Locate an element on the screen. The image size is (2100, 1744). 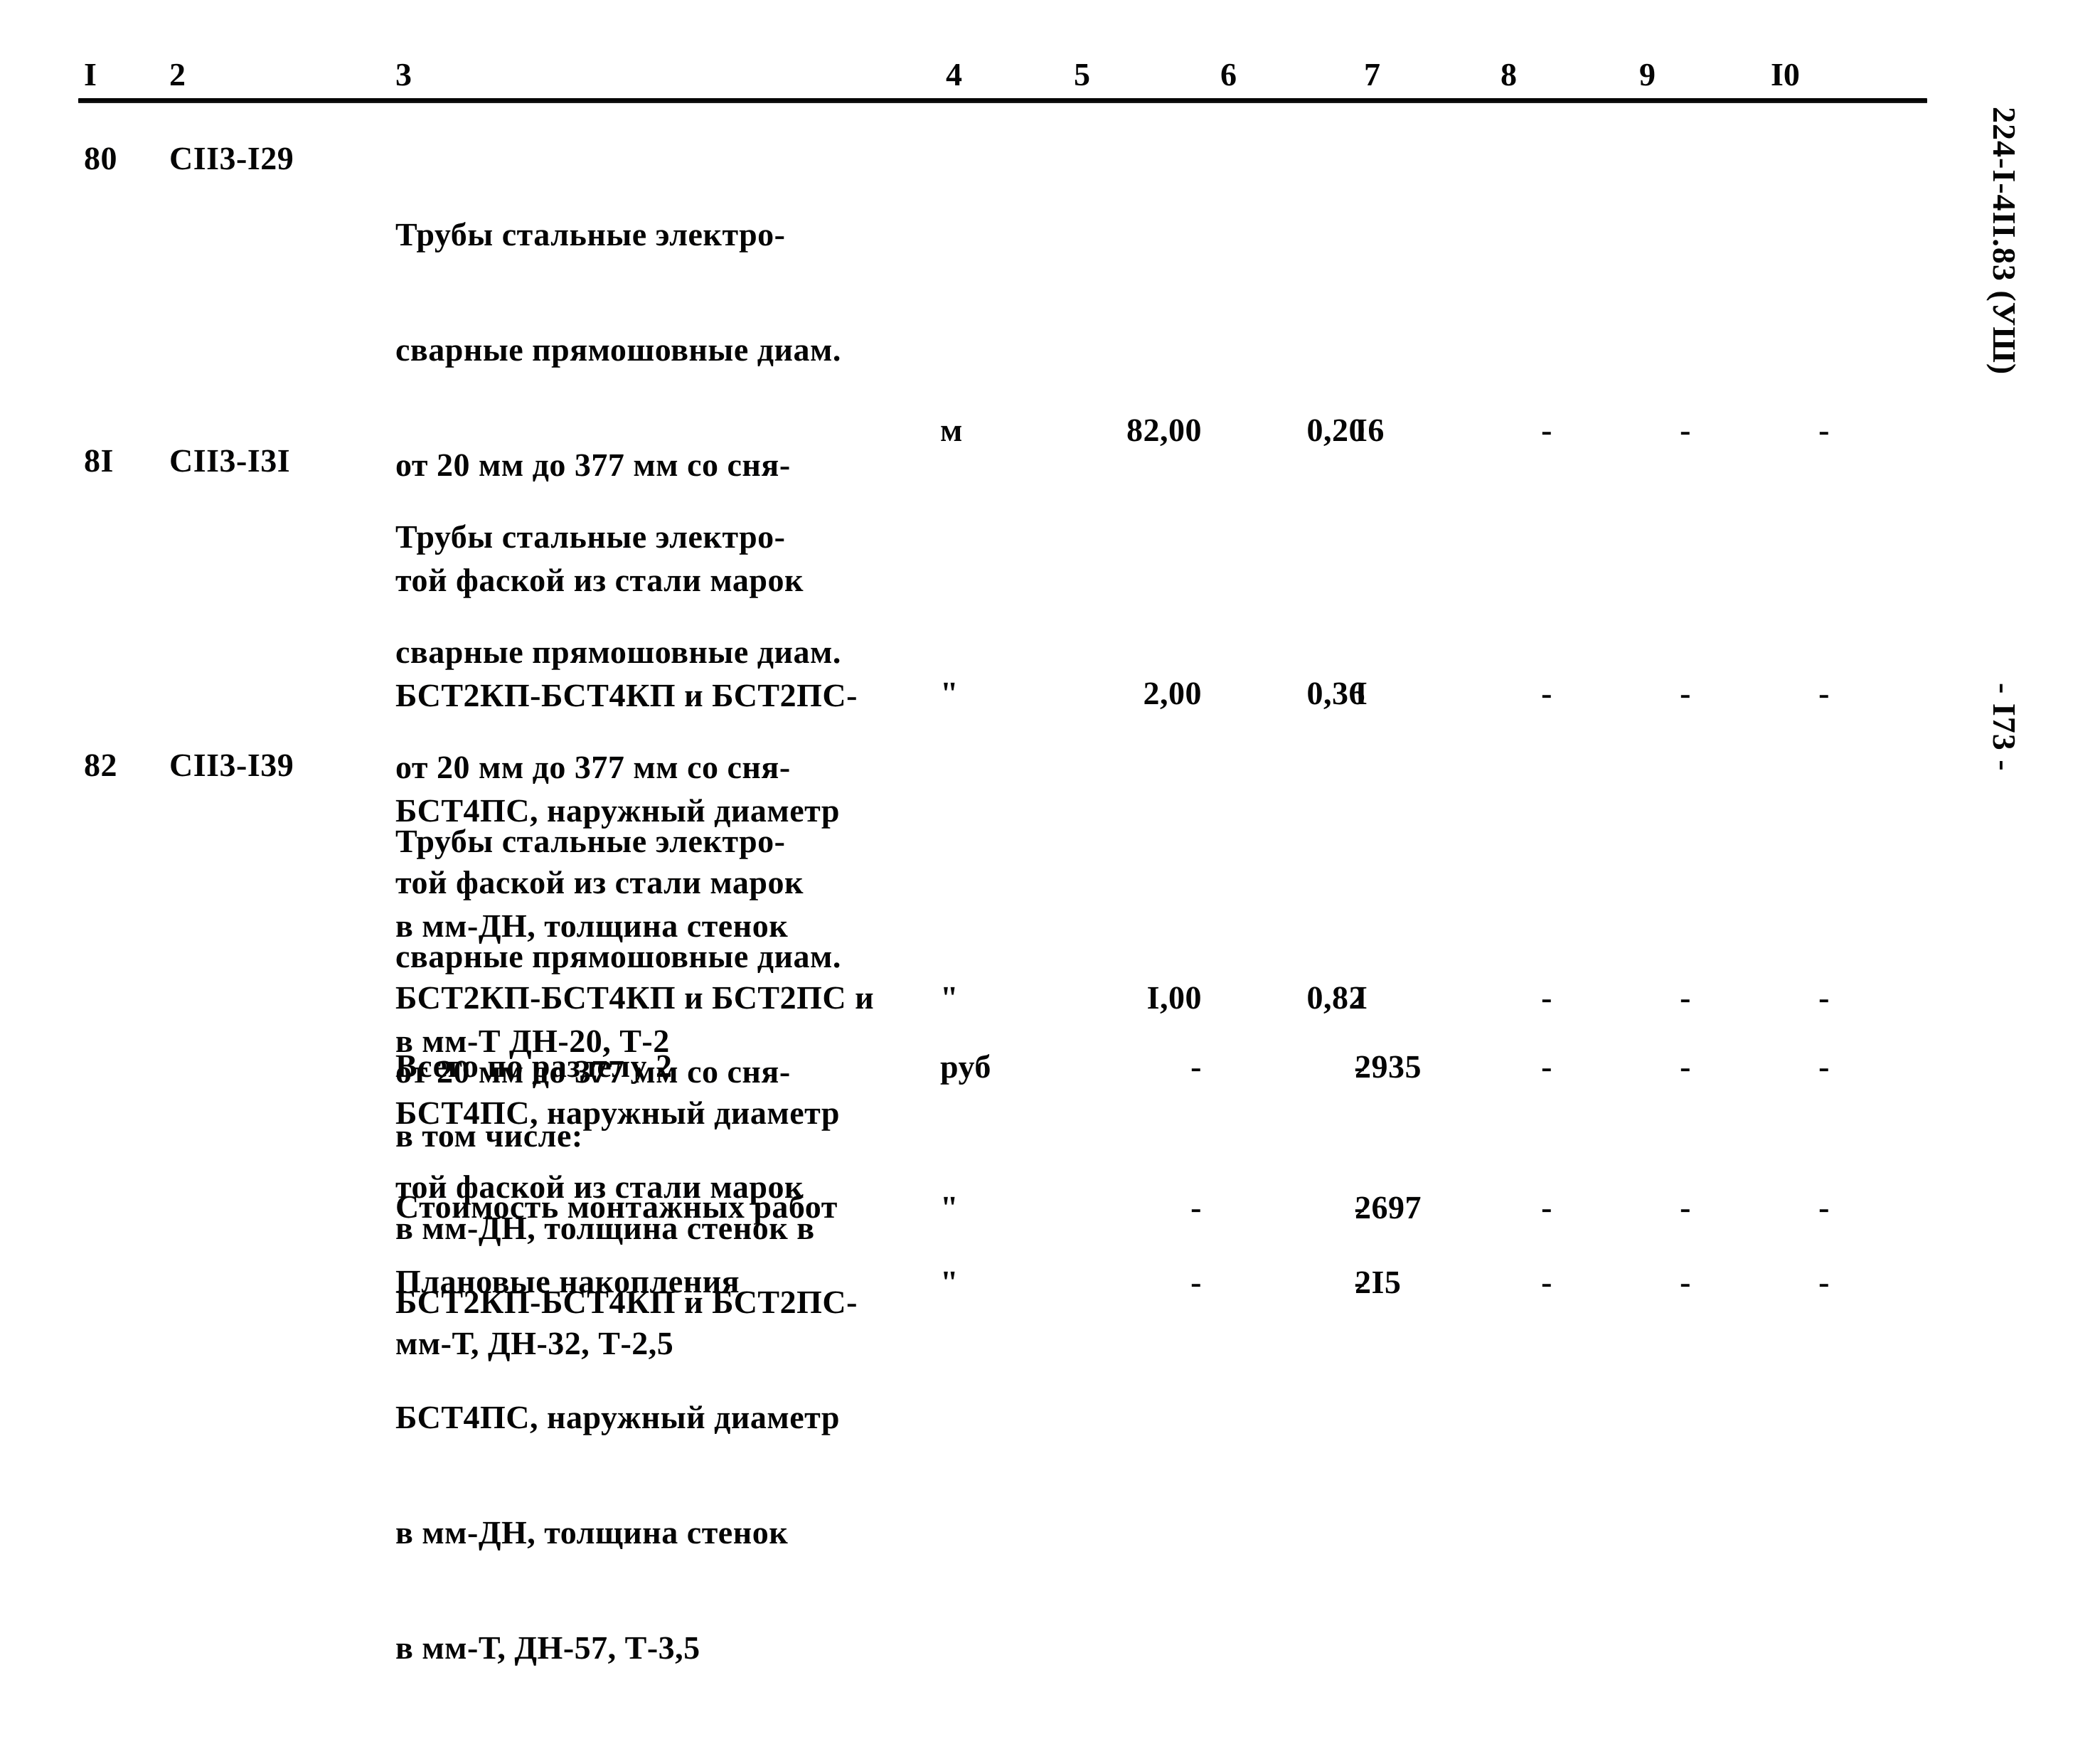
summary-unit: руб is located at coordinates (965, 1066).